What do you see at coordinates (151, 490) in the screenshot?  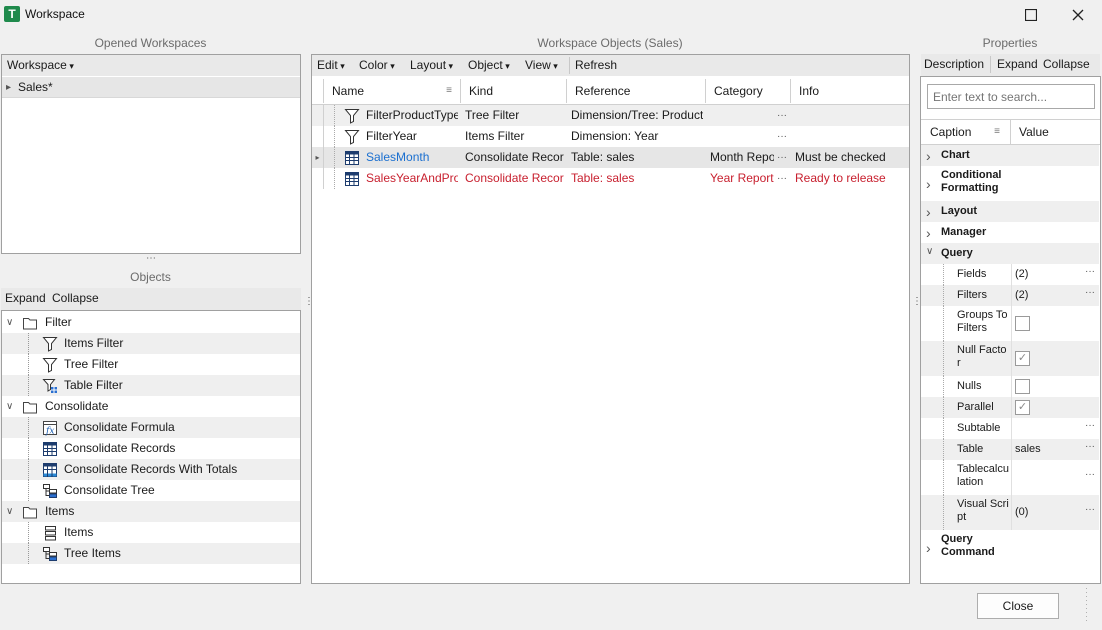 I see `tree-item: Consolidate Tree` at bounding box center [151, 490].